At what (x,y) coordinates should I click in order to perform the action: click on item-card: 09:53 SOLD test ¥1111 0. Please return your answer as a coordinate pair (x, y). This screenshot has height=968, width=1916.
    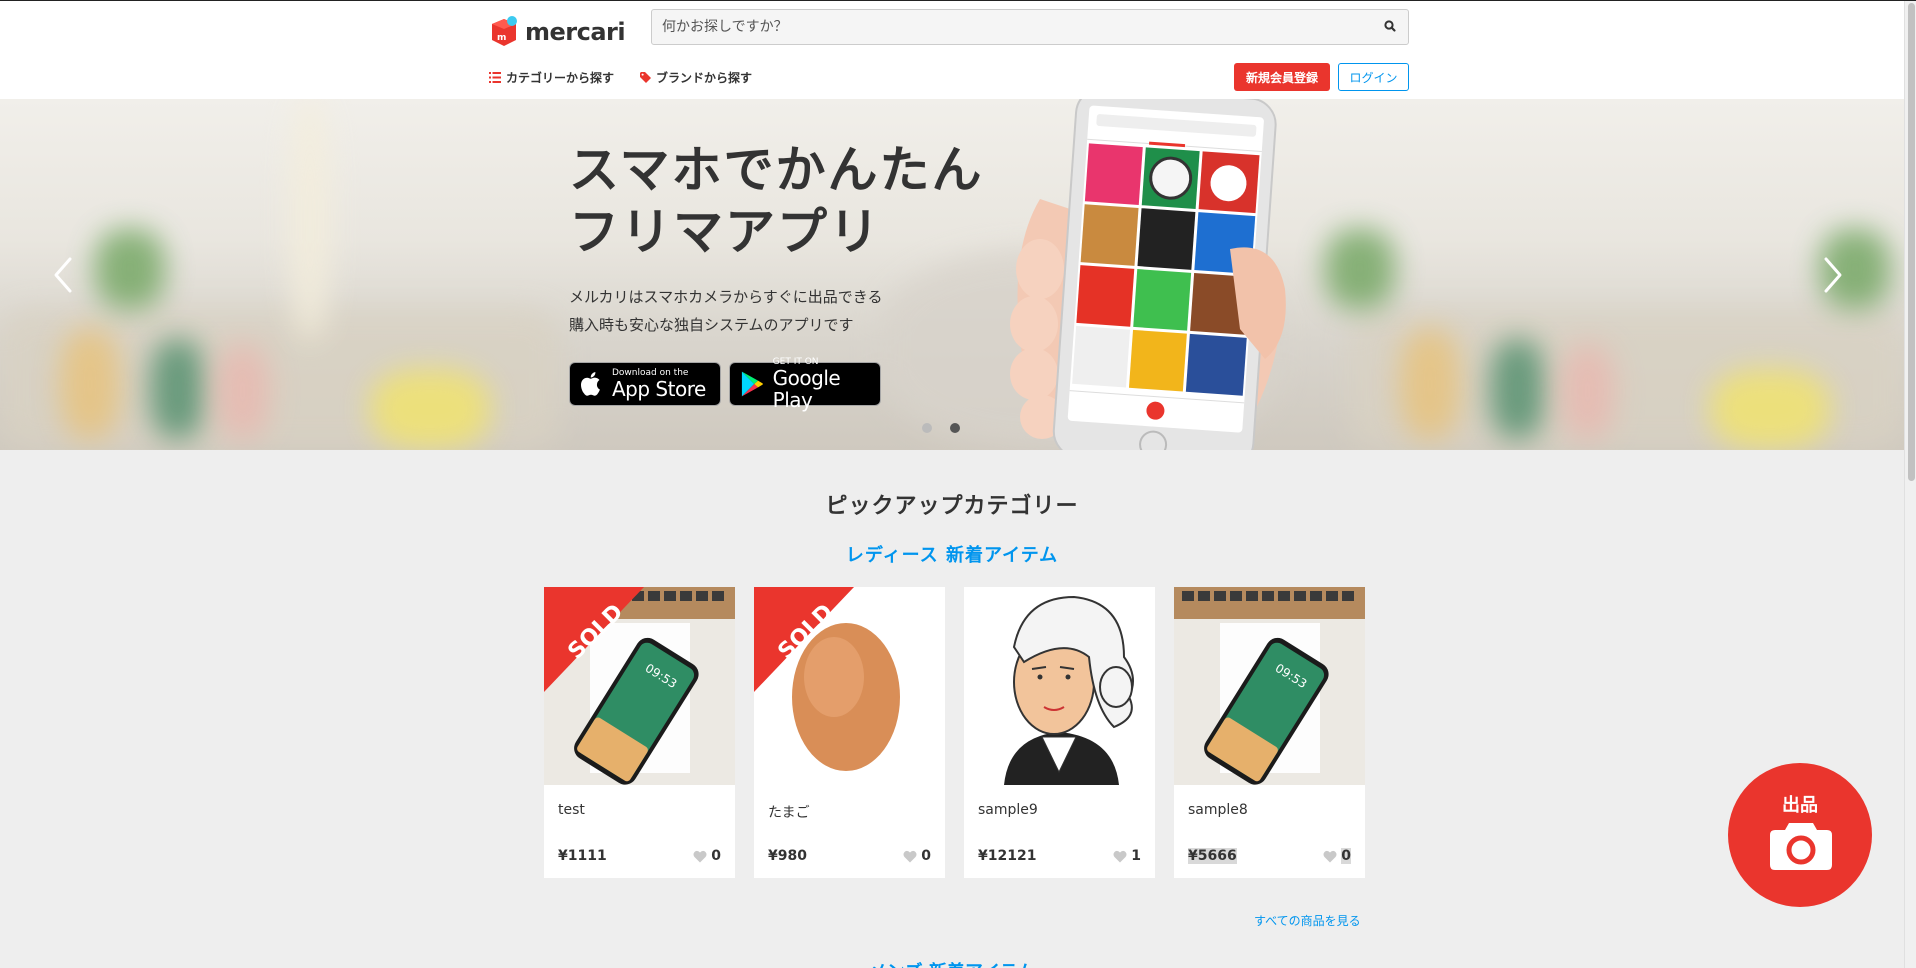
    Looking at the image, I should click on (639, 732).